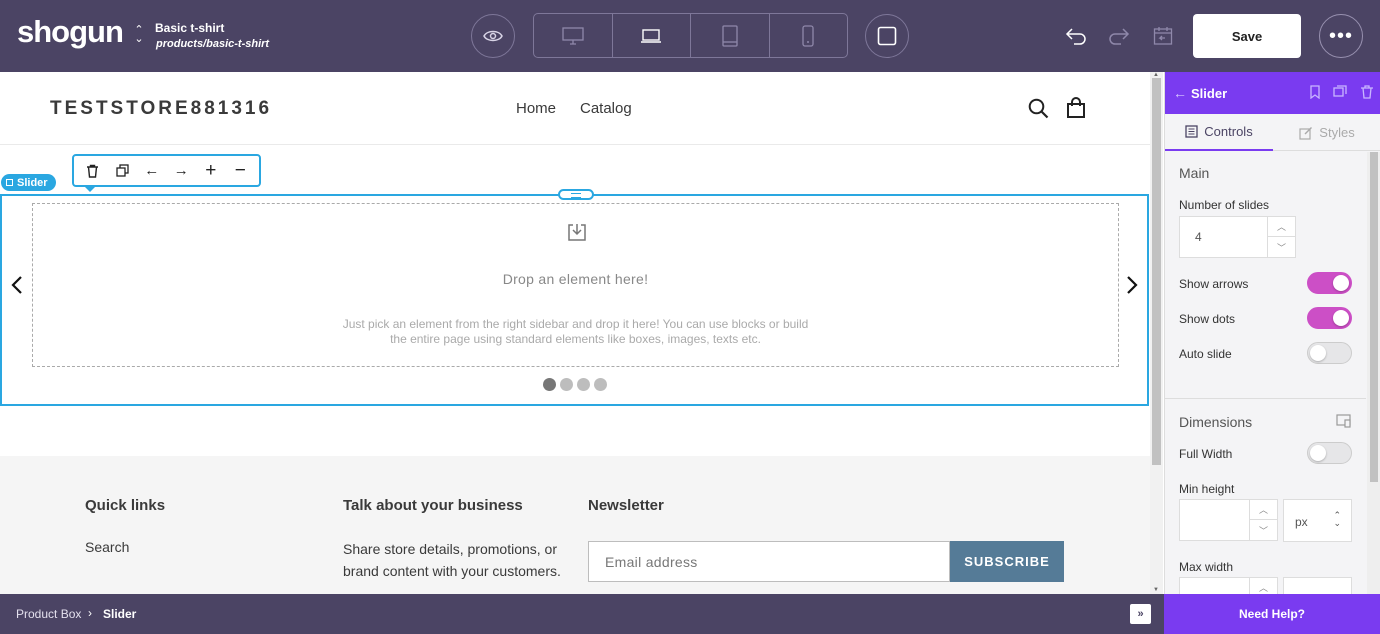 This screenshot has width=1380, height=634. What do you see at coordinates (1272, 614) in the screenshot?
I see `need-help-button: Need Help?` at bounding box center [1272, 614].